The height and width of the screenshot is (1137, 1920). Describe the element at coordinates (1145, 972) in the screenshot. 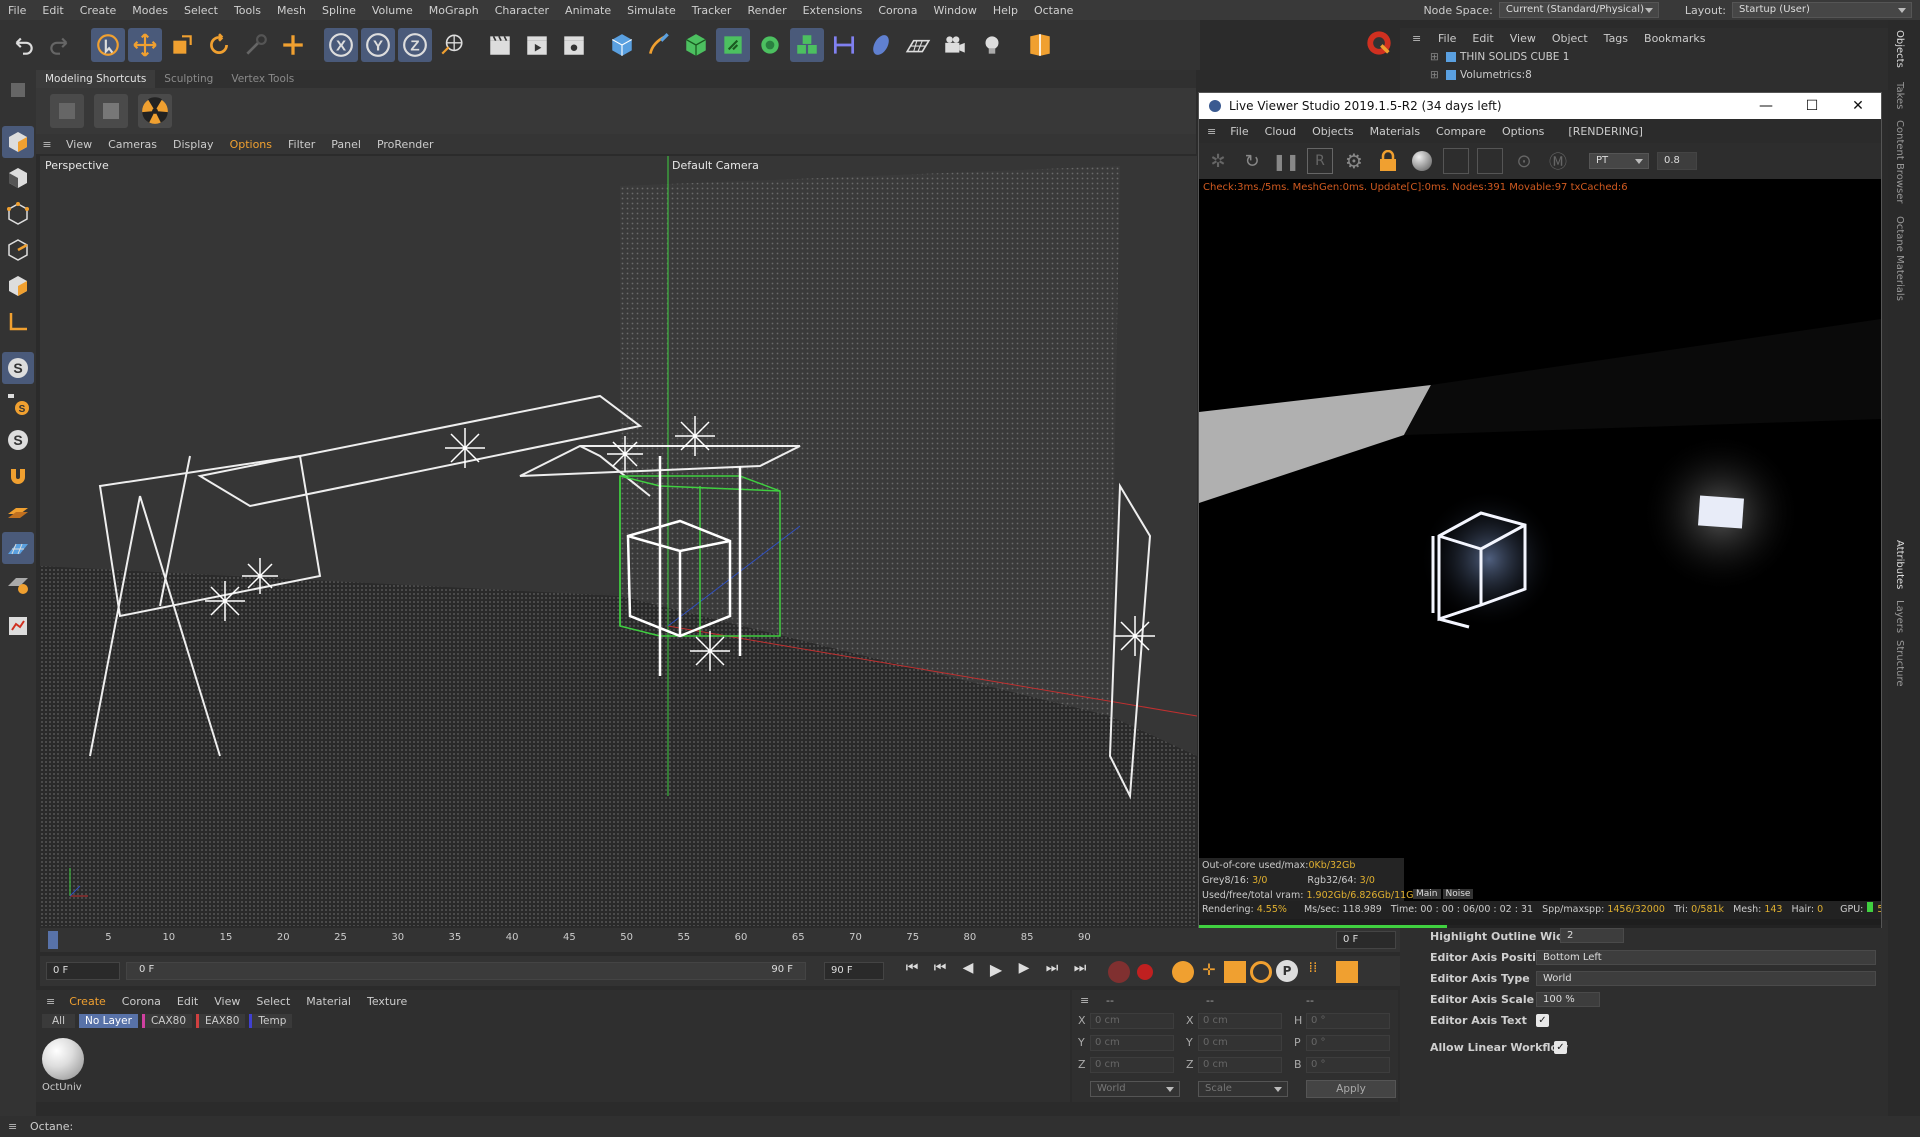

I see `autokey-icon` at that location.